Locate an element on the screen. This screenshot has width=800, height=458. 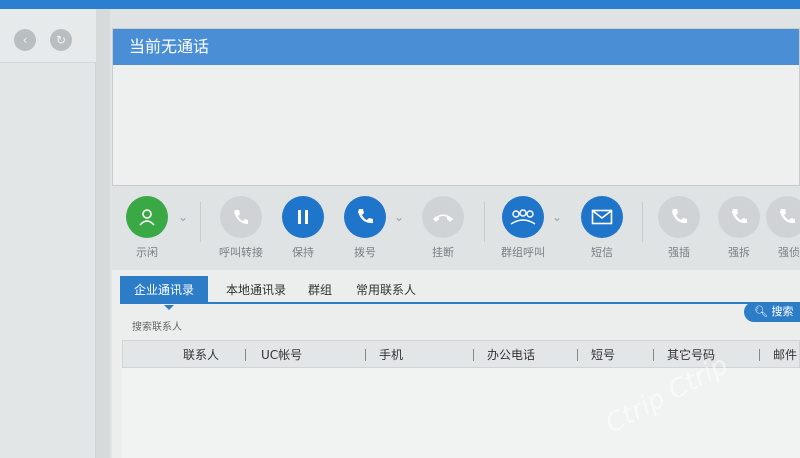
left-panel: ‹ ↻ is located at coordinates (48, 233).